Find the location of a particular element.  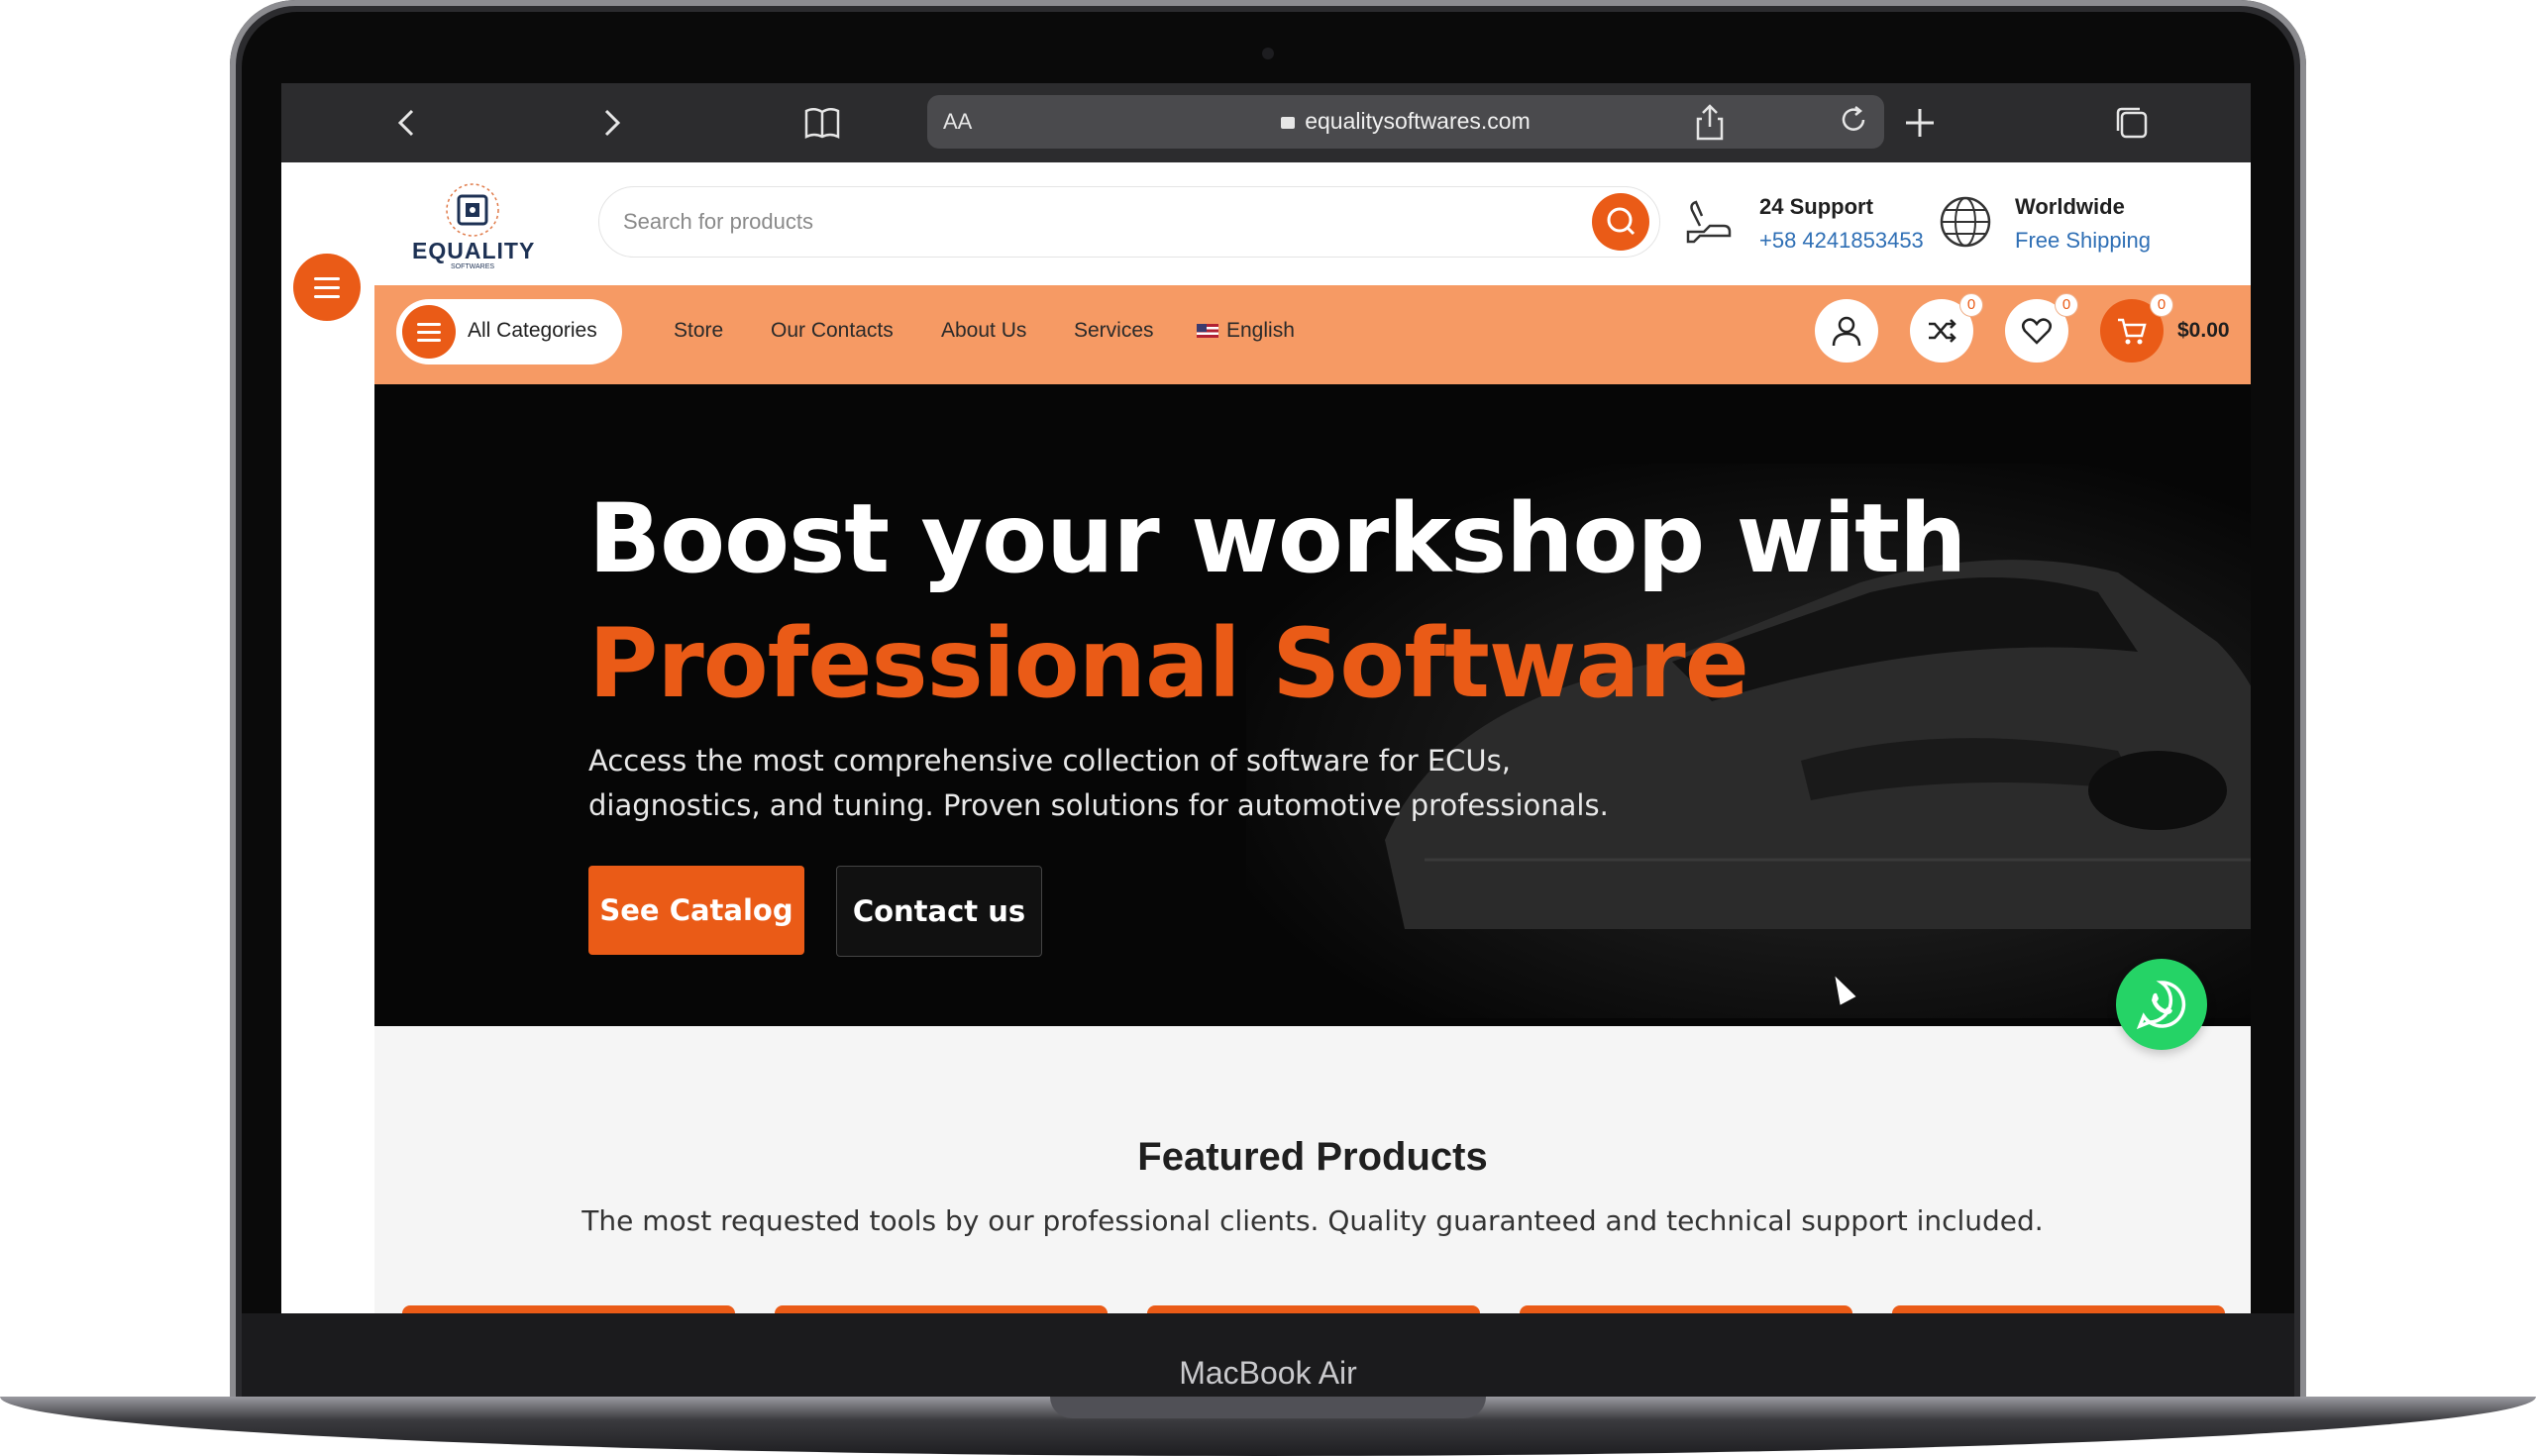

url-text: equalitysoftwares.com is located at coordinates (1418, 121).